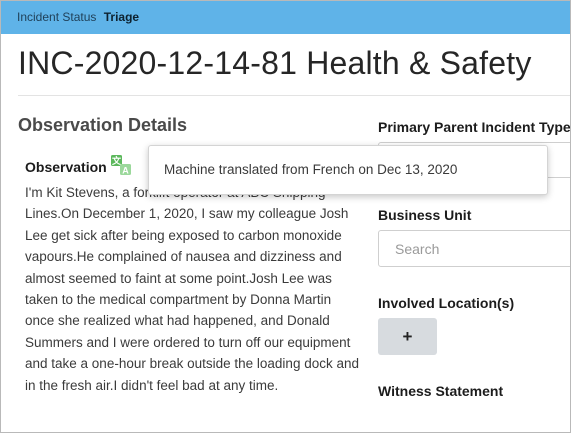 This screenshot has width=571, height=433. Describe the element at coordinates (425, 215) in the screenshot. I see `business-unit-label: Business Unit` at that location.